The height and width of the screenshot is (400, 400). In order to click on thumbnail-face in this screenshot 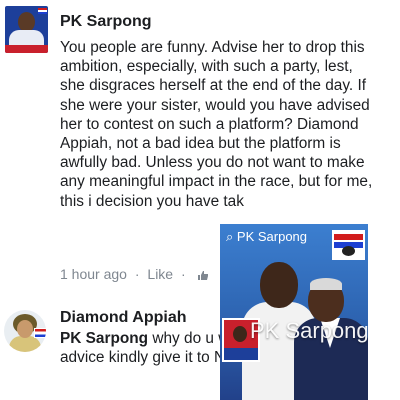, I will do `click(240, 334)`.